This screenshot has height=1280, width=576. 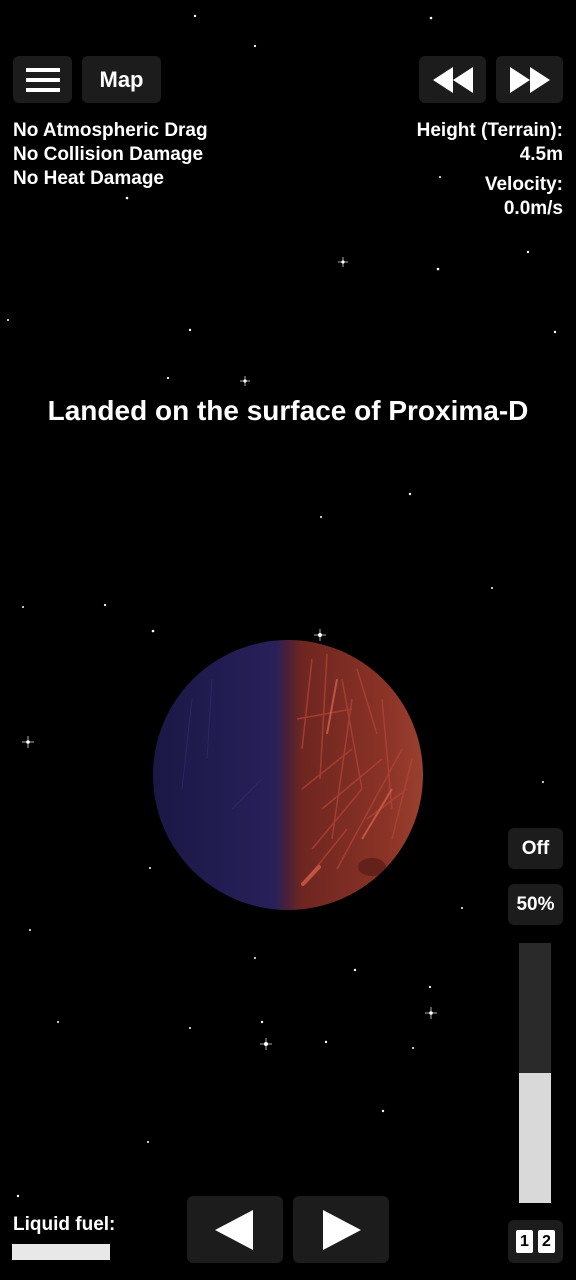 I want to click on throttle-off-button: Off, so click(x=535, y=848).